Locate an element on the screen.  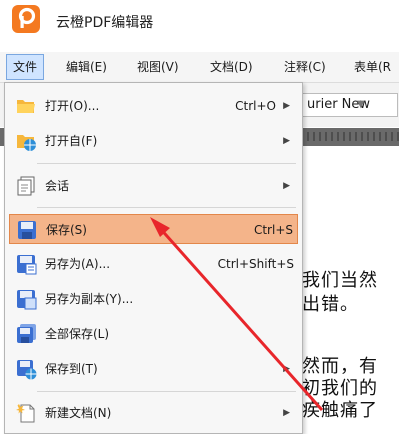
menu-item-open-from: 打开自(F) ▶ is located at coordinates (153, 141).